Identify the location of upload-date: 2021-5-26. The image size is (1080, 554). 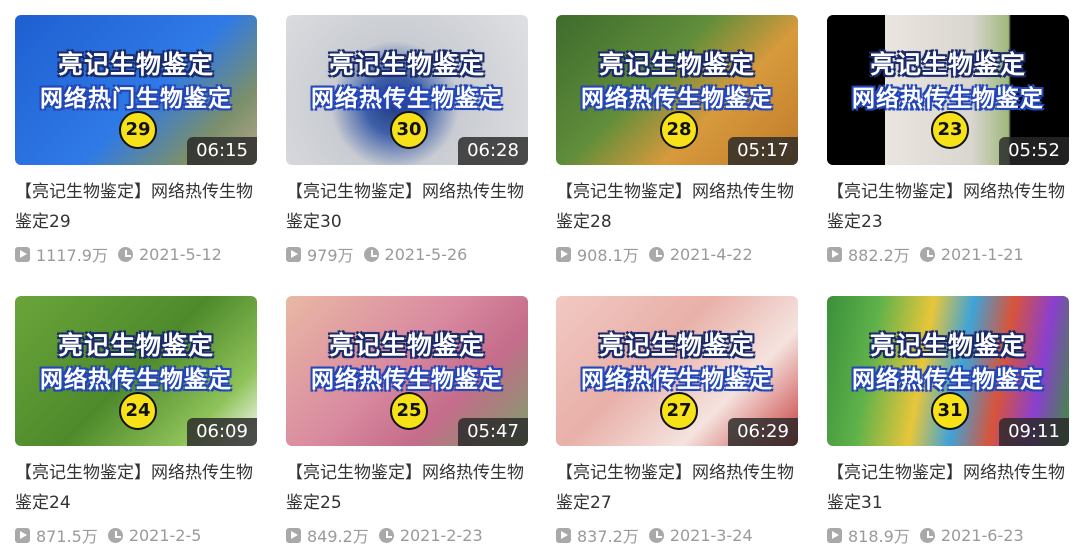
(426, 254).